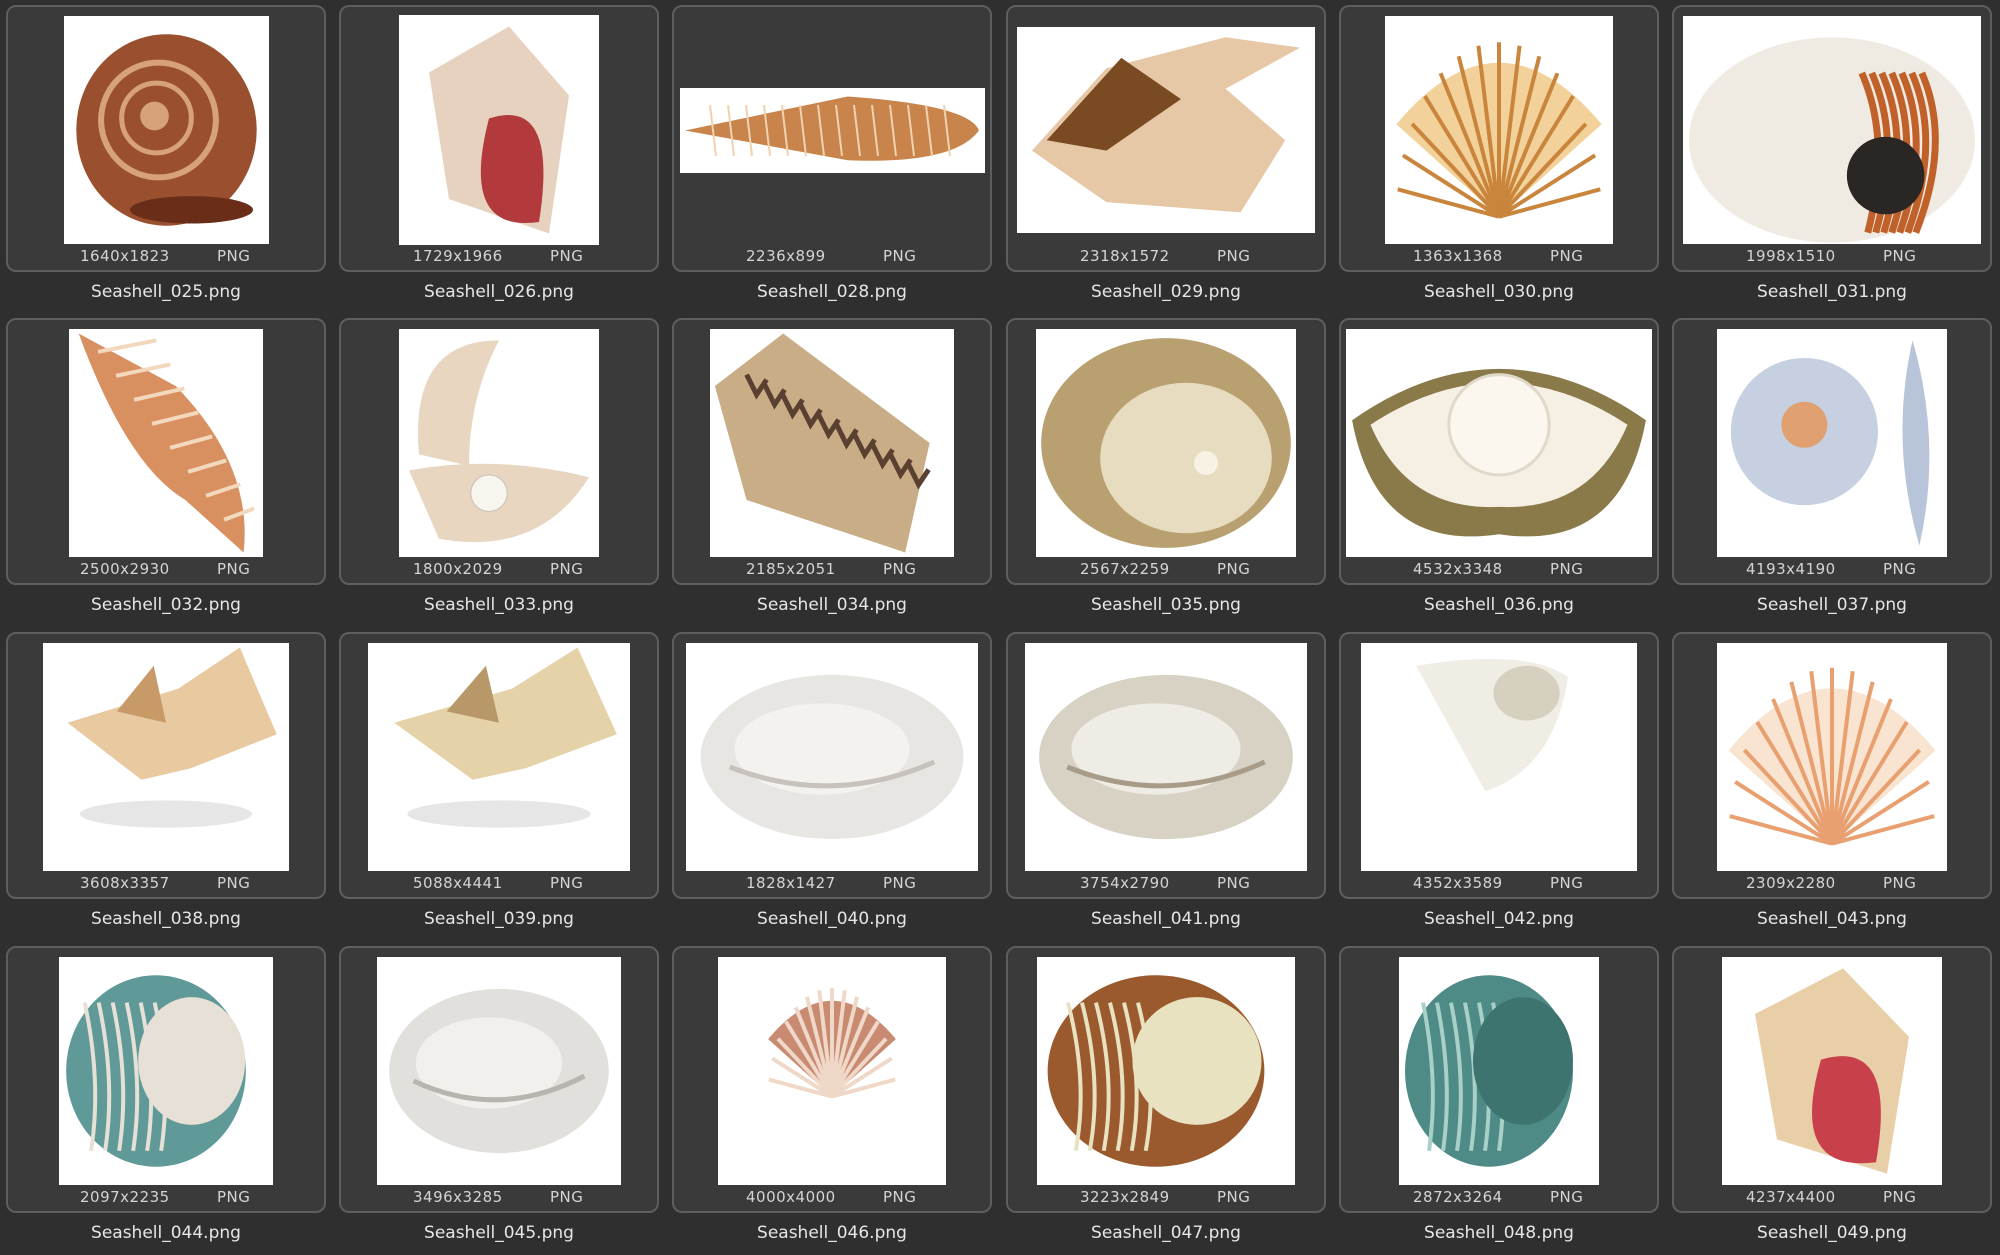 This screenshot has height=1255, width=2000. Describe the element at coordinates (1832, 570) in the screenshot. I see `file-meta: 4193x4190 PNG` at that location.